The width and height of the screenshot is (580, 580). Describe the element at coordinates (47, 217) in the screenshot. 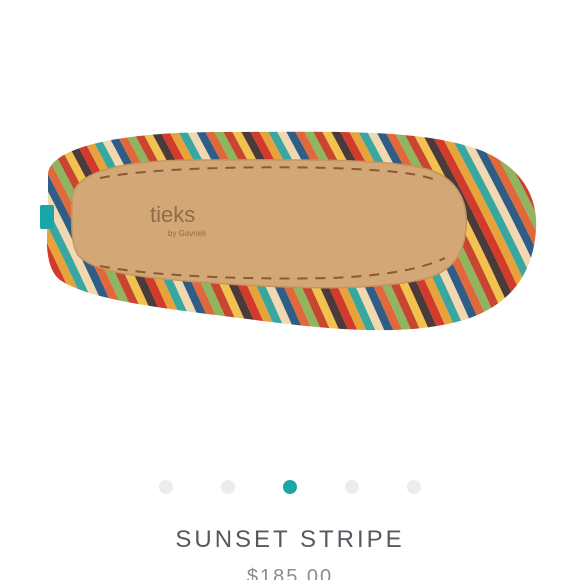

I see `heel-tab` at that location.